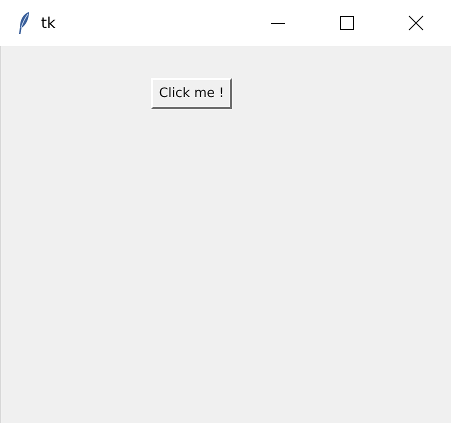 This screenshot has height=423, width=451. Describe the element at coordinates (346, 23) in the screenshot. I see `maximize-icon` at that location.